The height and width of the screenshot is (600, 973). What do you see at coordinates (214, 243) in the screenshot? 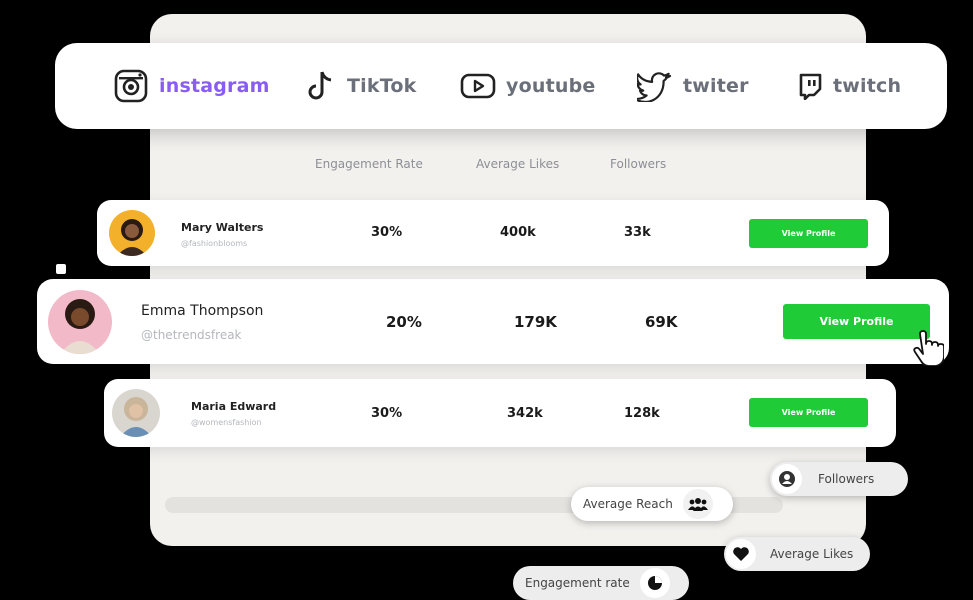
I see `user-handle: @fashionblooms` at bounding box center [214, 243].